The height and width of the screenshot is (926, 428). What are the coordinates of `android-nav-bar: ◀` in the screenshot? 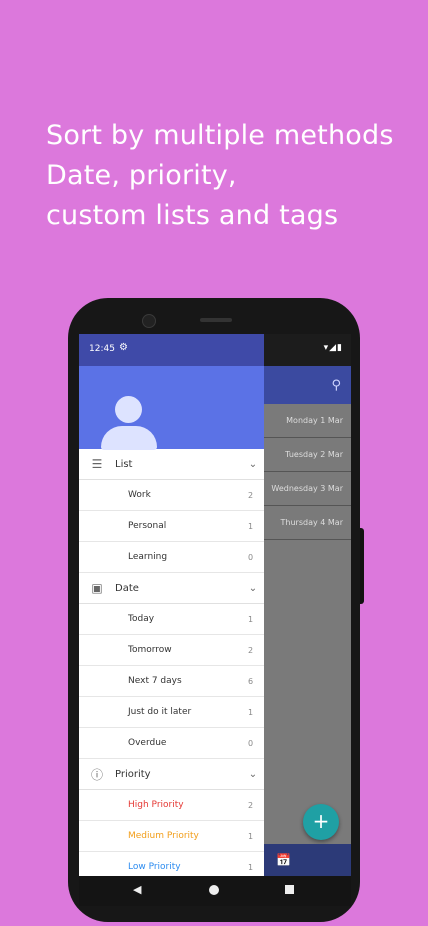 It's located at (215, 891).